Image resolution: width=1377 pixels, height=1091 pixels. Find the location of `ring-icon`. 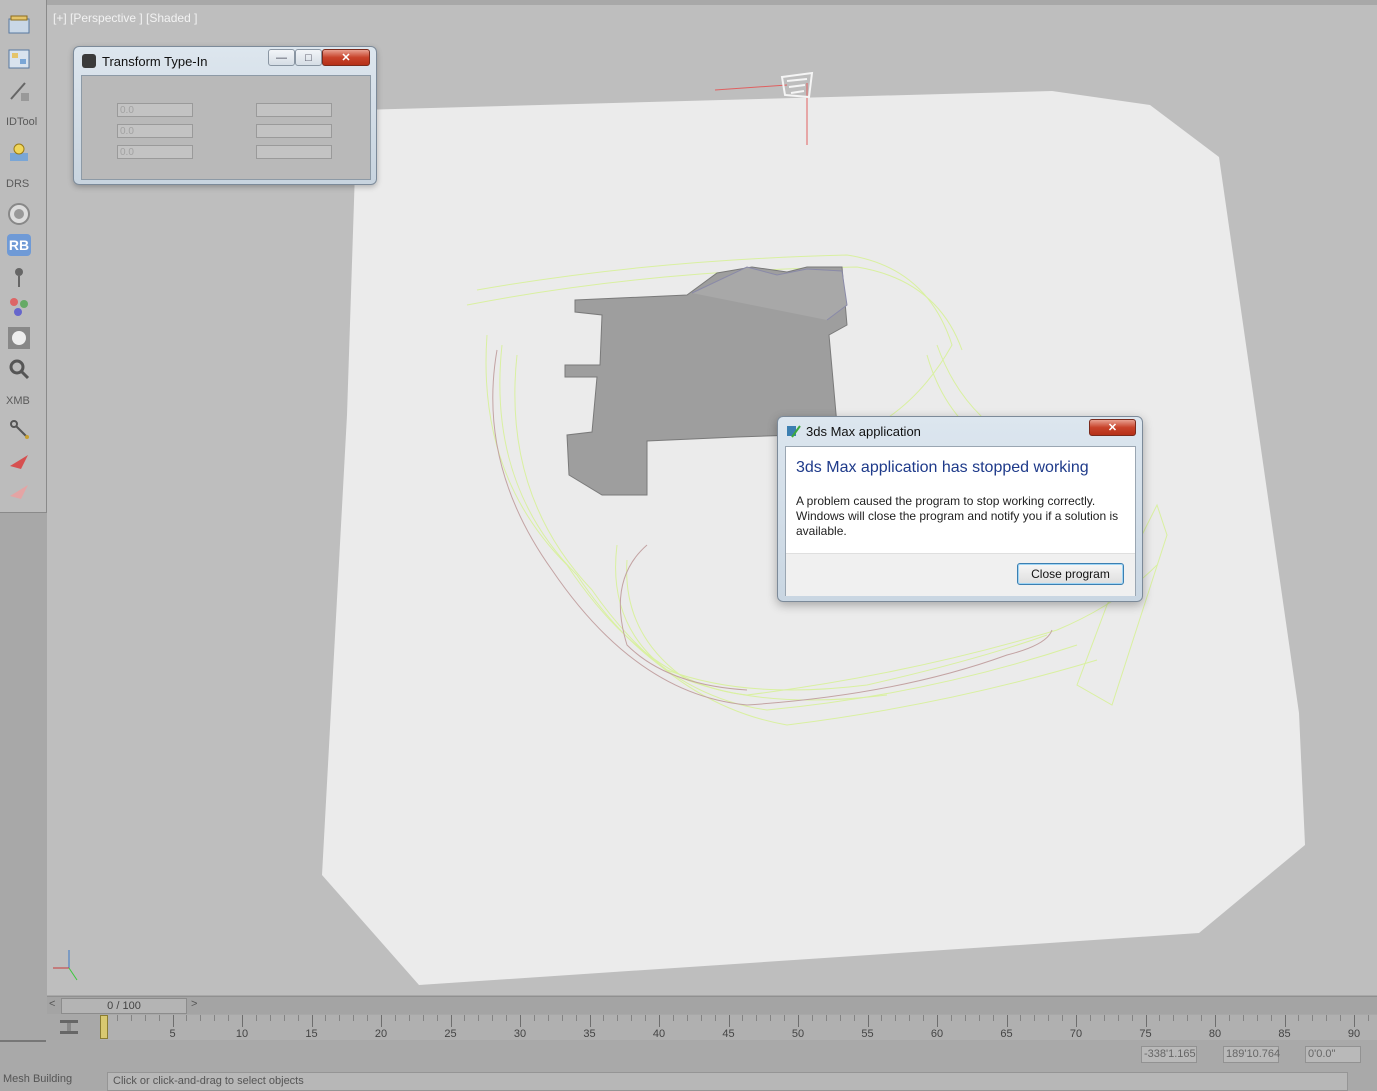

ring-icon is located at coordinates (19, 214).